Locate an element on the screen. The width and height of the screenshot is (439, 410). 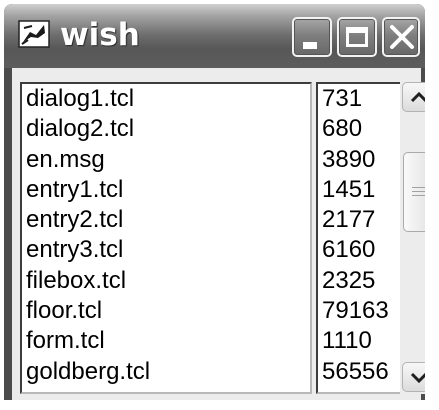
list-item: dialog2.tcl is located at coordinates (166, 129).